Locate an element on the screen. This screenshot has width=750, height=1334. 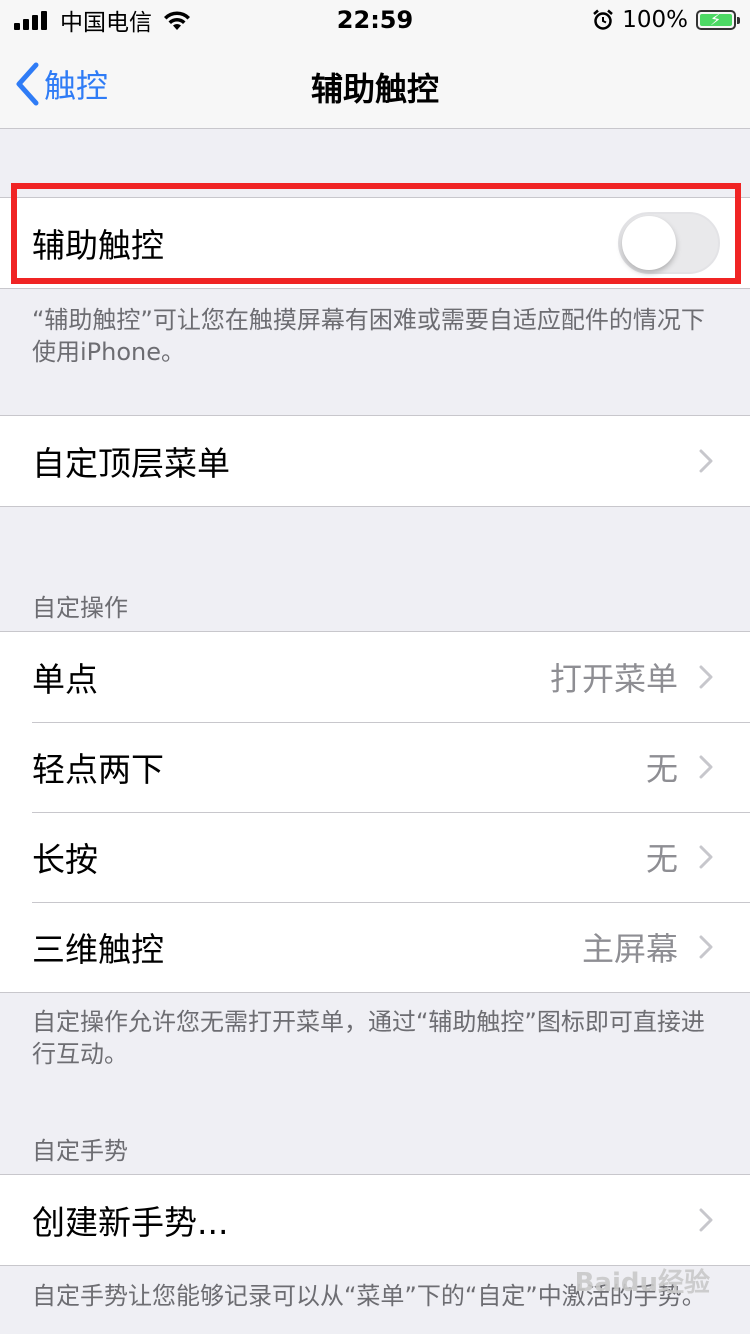
action-row-double-tap: 轻点两下 无 is located at coordinates (375, 767).